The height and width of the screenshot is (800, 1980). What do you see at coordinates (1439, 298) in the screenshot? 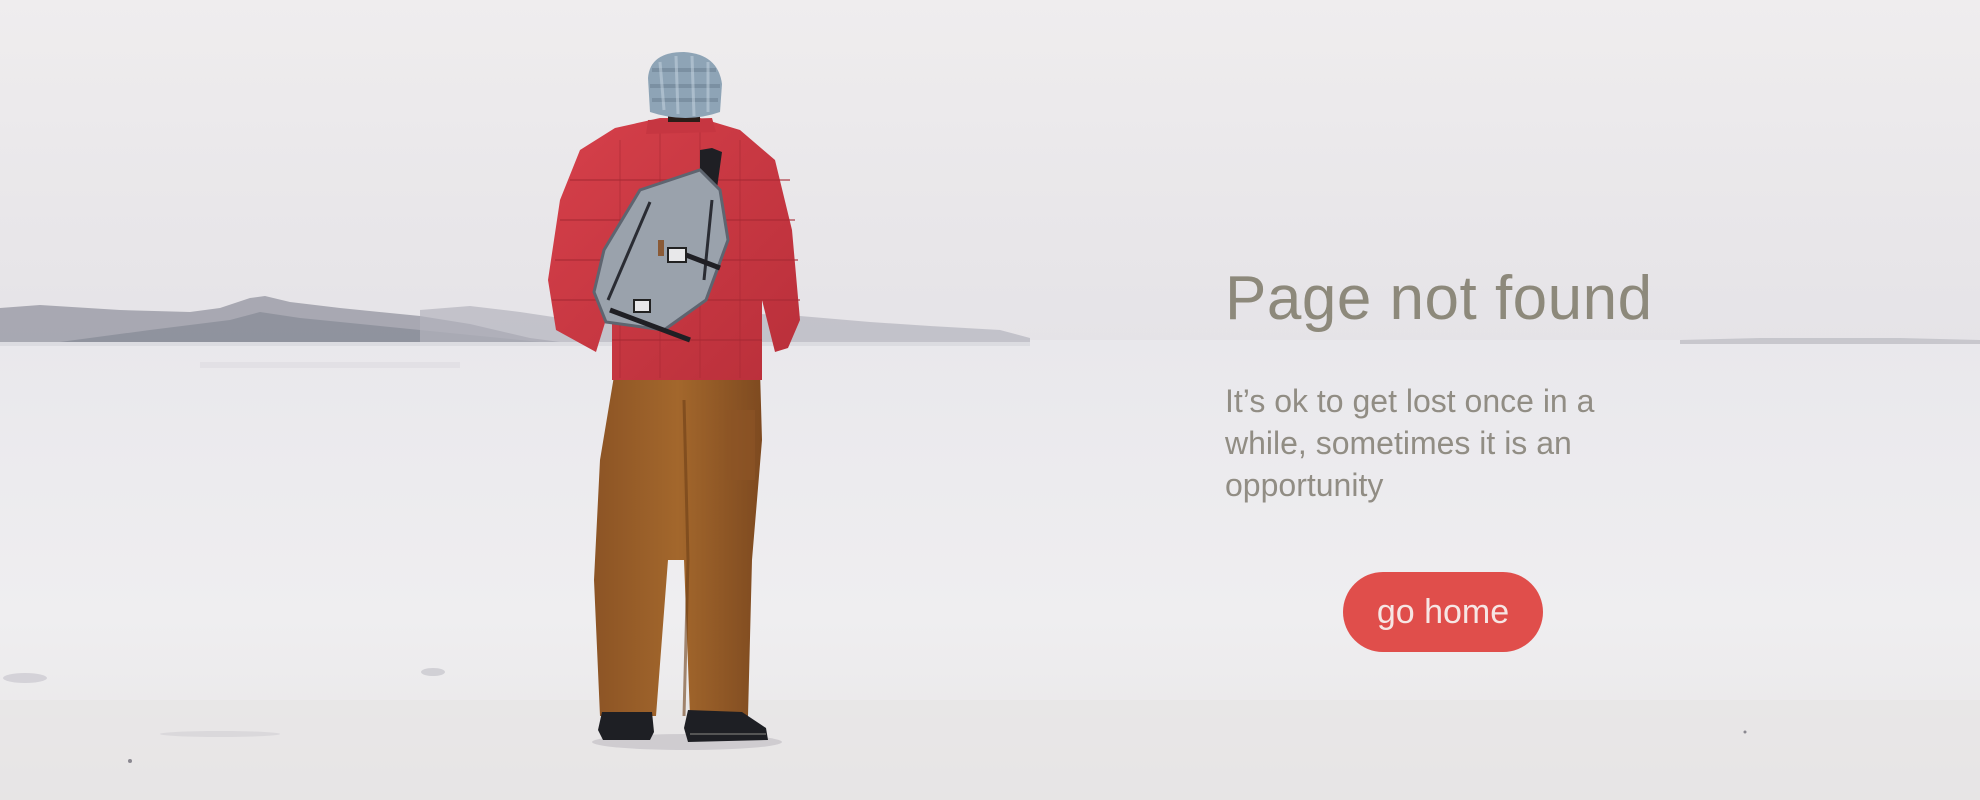
I see `page-title: Page not found` at bounding box center [1439, 298].